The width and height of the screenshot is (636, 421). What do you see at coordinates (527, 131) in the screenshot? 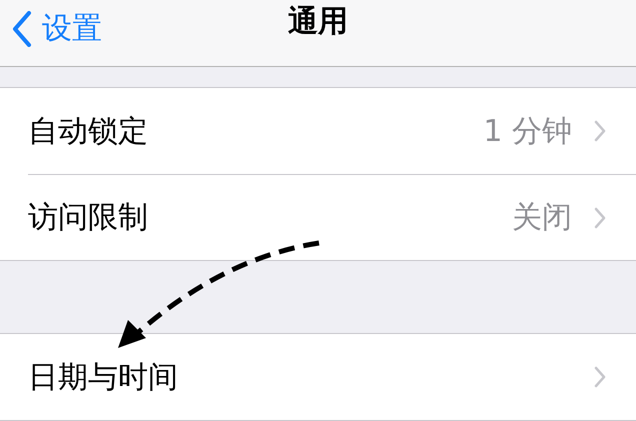
I see `row-value: 1 分钟` at bounding box center [527, 131].